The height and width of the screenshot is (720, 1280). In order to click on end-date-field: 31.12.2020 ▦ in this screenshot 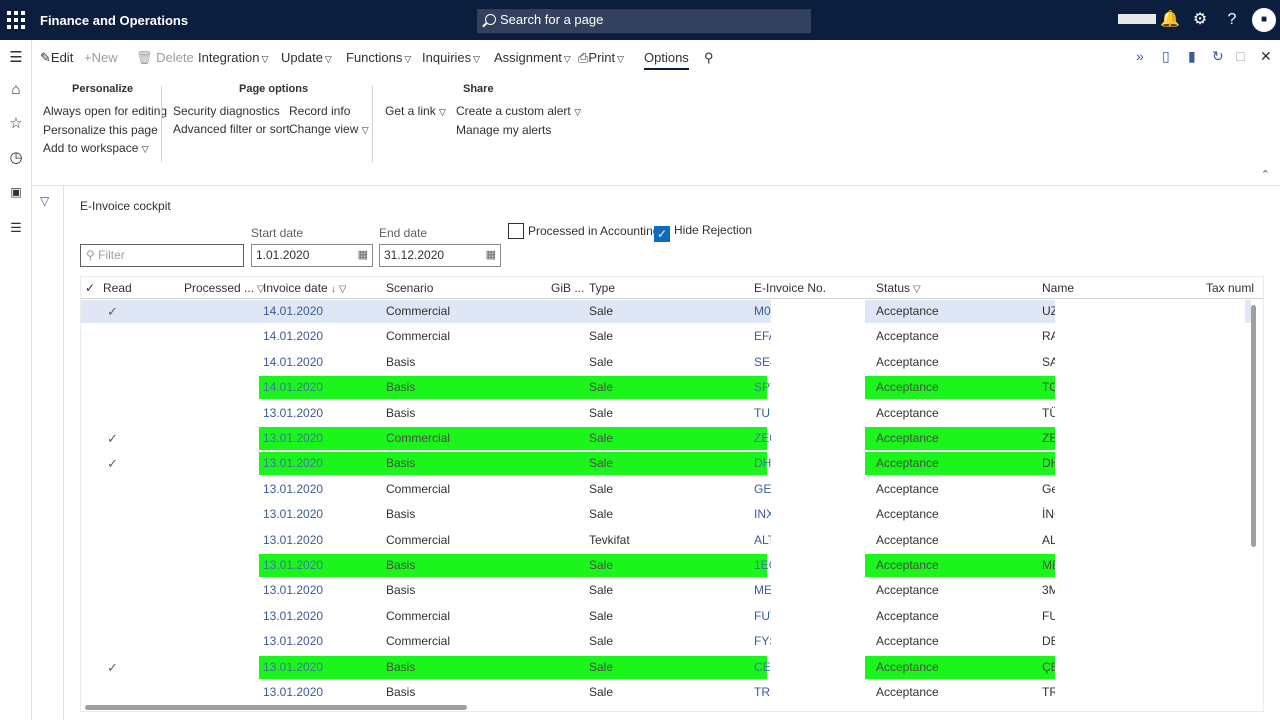, I will do `click(440, 255)`.